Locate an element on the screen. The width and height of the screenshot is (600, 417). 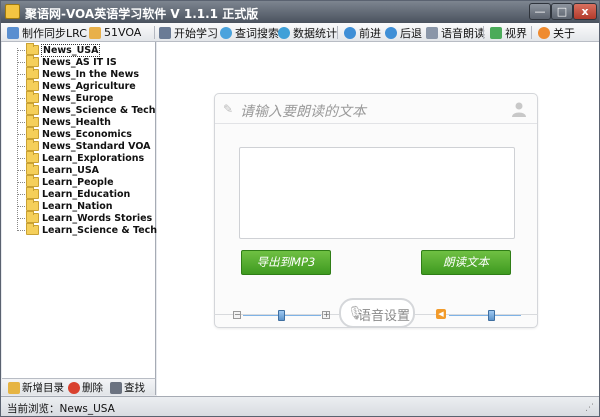
statistics-button: 数据统计 is located at coordinates (307, 32).